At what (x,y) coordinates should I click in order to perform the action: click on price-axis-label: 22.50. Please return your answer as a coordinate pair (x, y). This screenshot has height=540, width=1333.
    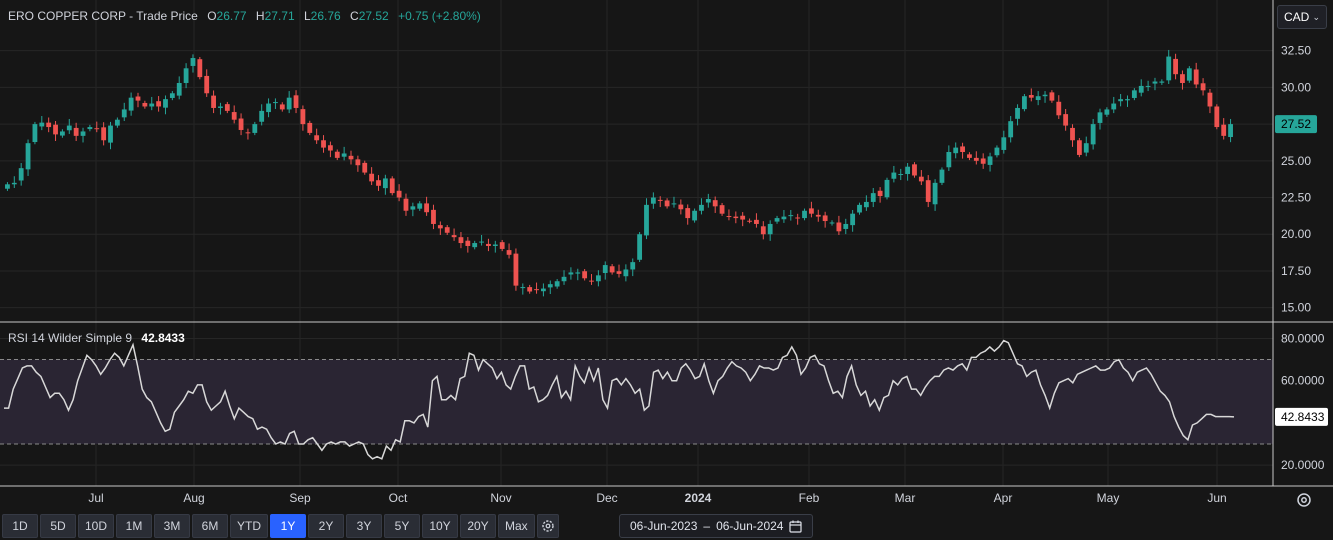
    Looking at the image, I should click on (1296, 198).